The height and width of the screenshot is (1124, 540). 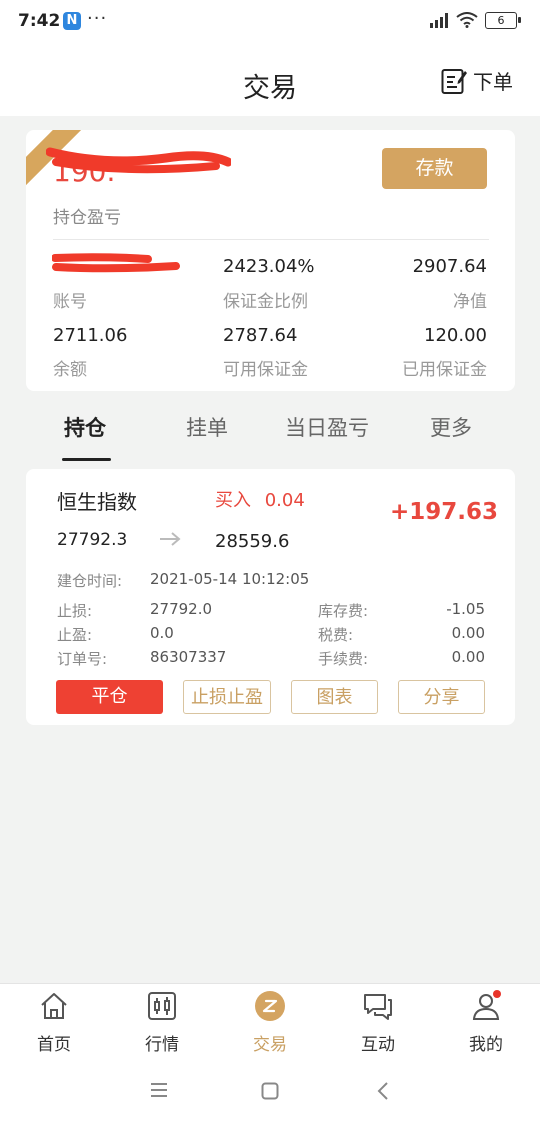 I want to click on place-order-button: 下单, so click(x=477, y=80).